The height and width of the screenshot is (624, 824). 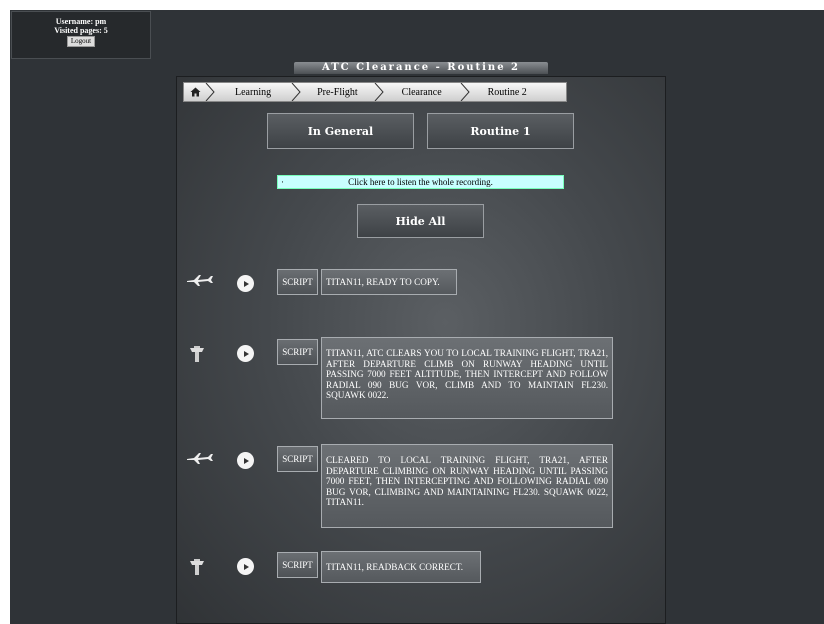 I want to click on breadcrumb-item-routine-2: Routine 2, so click(x=502, y=92).